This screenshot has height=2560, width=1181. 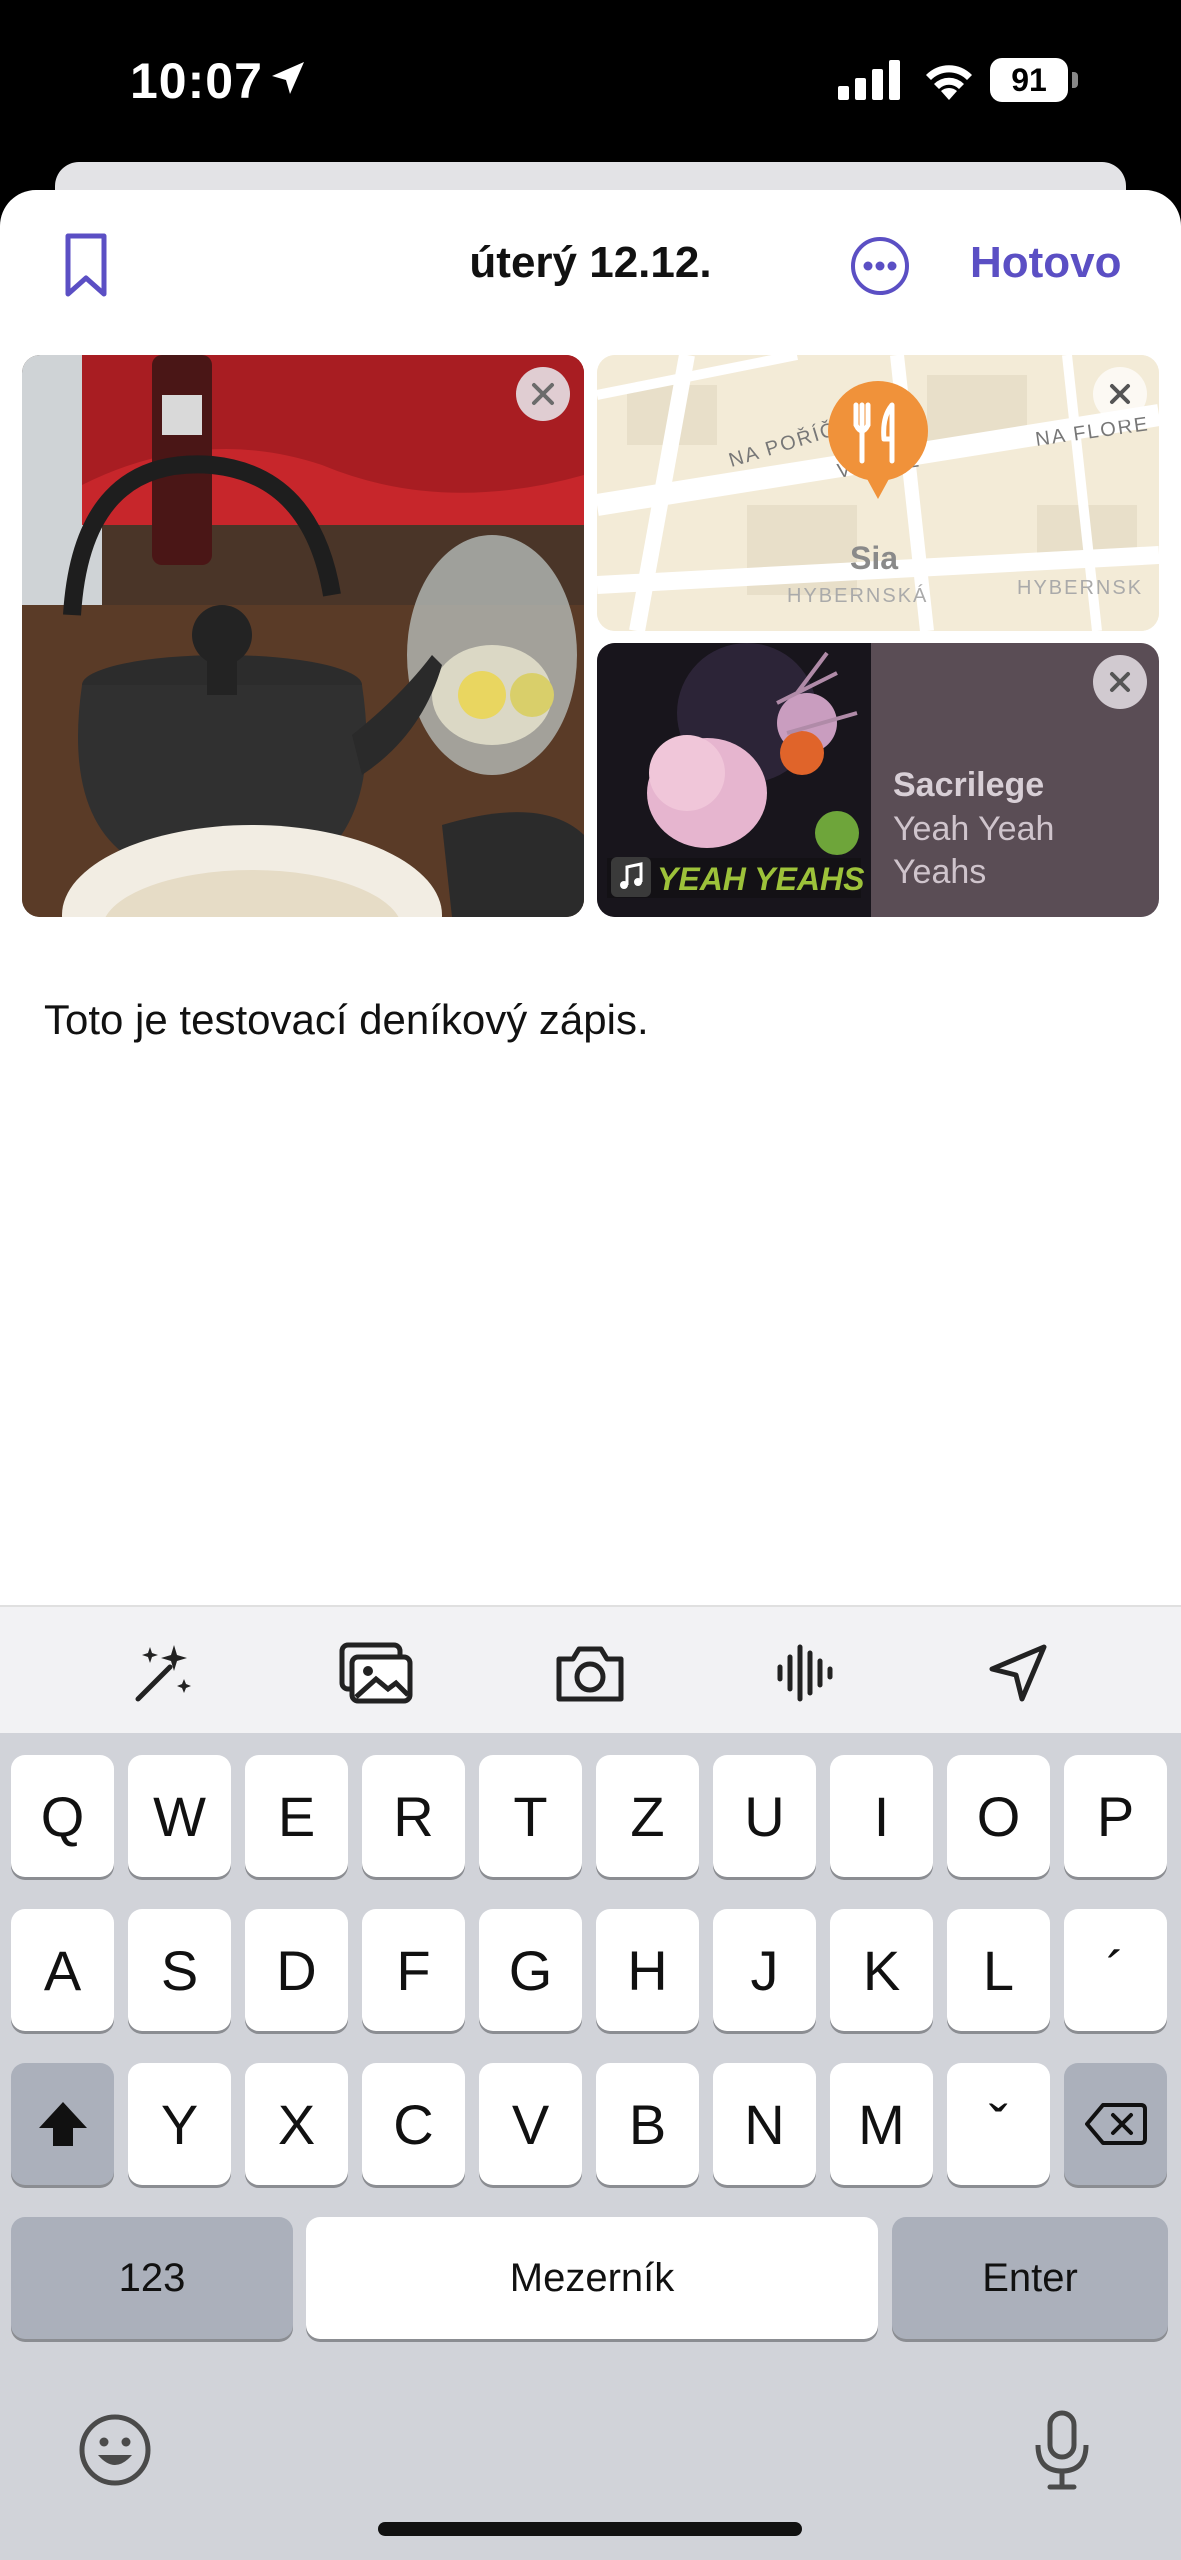 I want to click on enter-key: Enter, so click(x=1030, y=2278).